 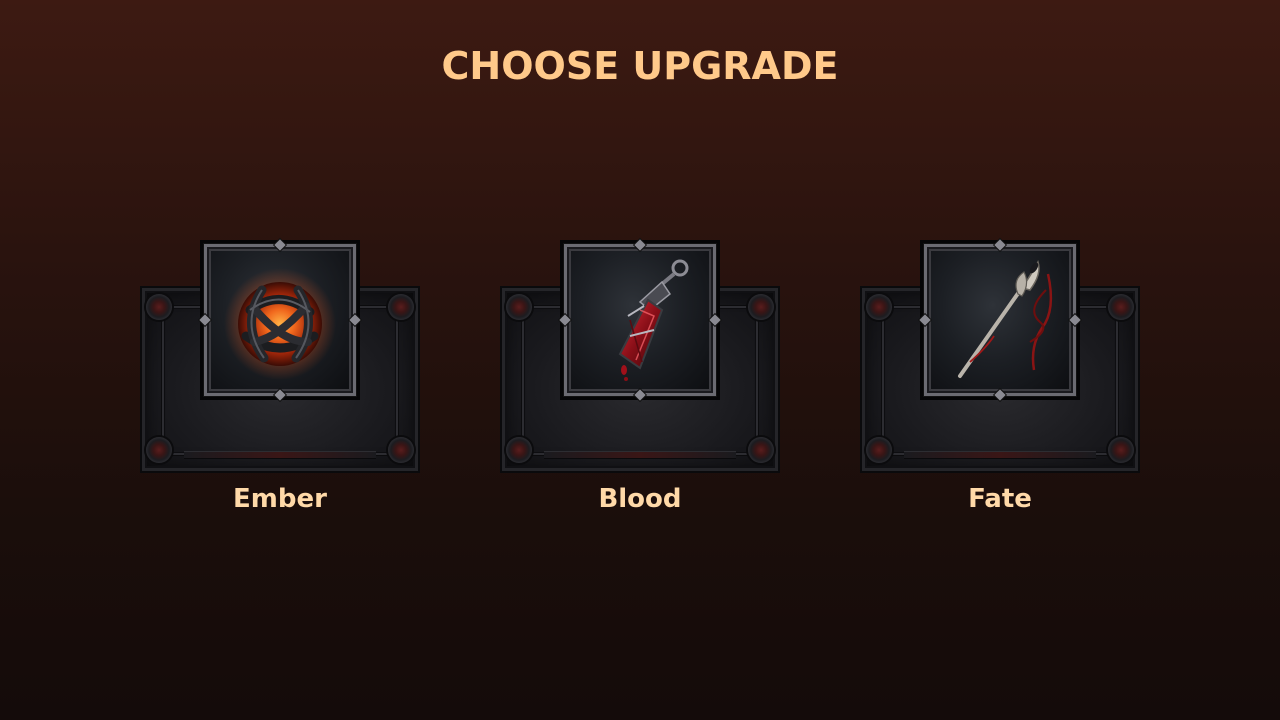 I want to click on fate-needle-icon, so click(x=1005, y=319).